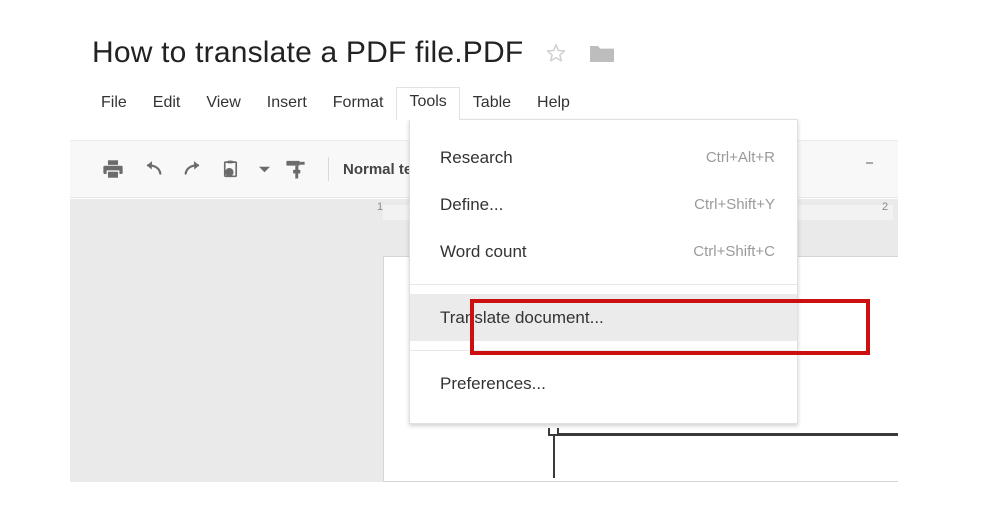 This screenshot has width=995, height=530. What do you see at coordinates (603, 204) in the screenshot?
I see `menu-option-define: Define... Ctrl+Shift+Y` at bounding box center [603, 204].